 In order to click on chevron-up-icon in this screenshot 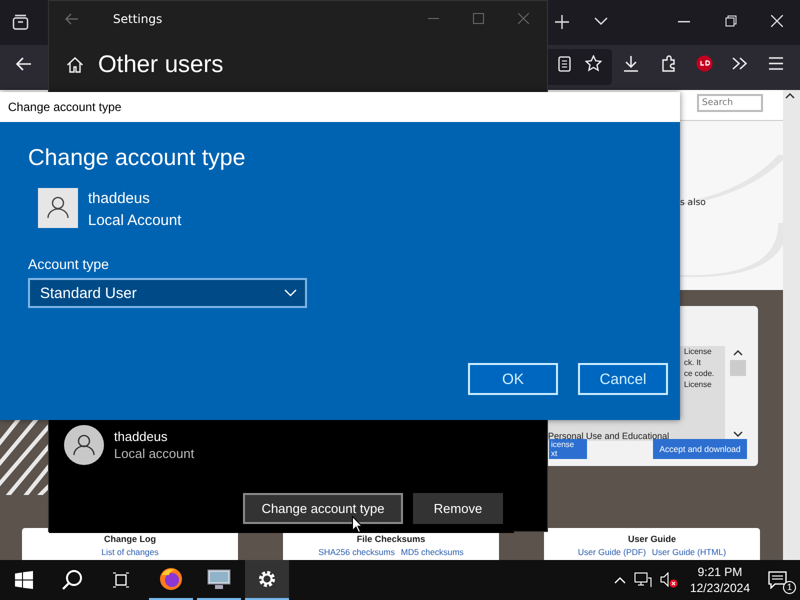, I will do `click(620, 580)`.